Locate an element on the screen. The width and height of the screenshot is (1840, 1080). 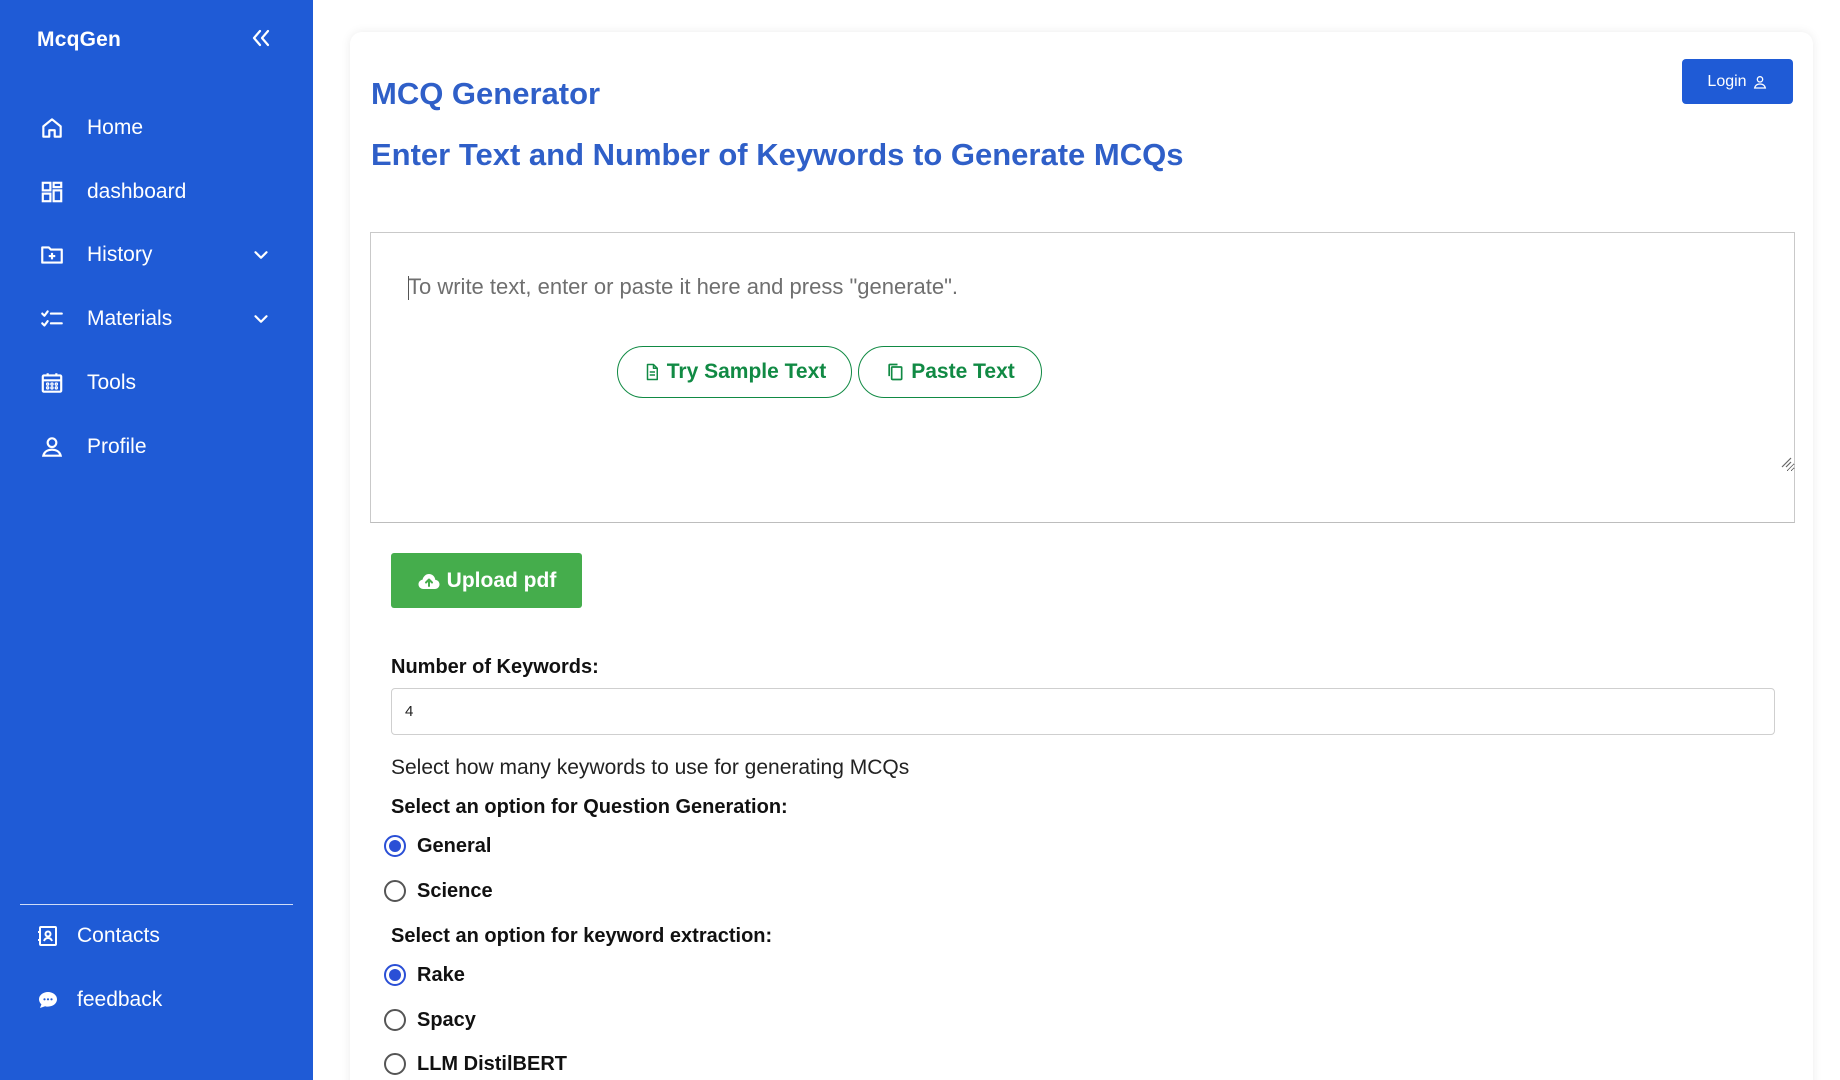
sidebar-item-contacts: Contacts is located at coordinates (156, 936).